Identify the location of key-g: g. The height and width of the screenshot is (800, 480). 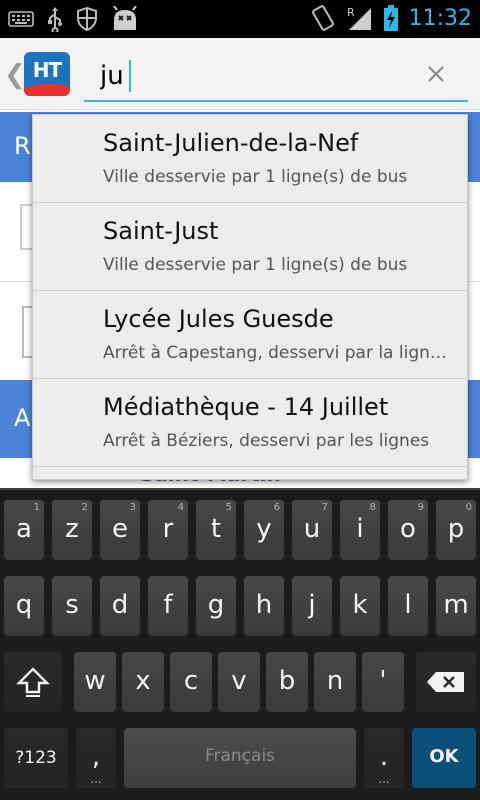
(216, 606).